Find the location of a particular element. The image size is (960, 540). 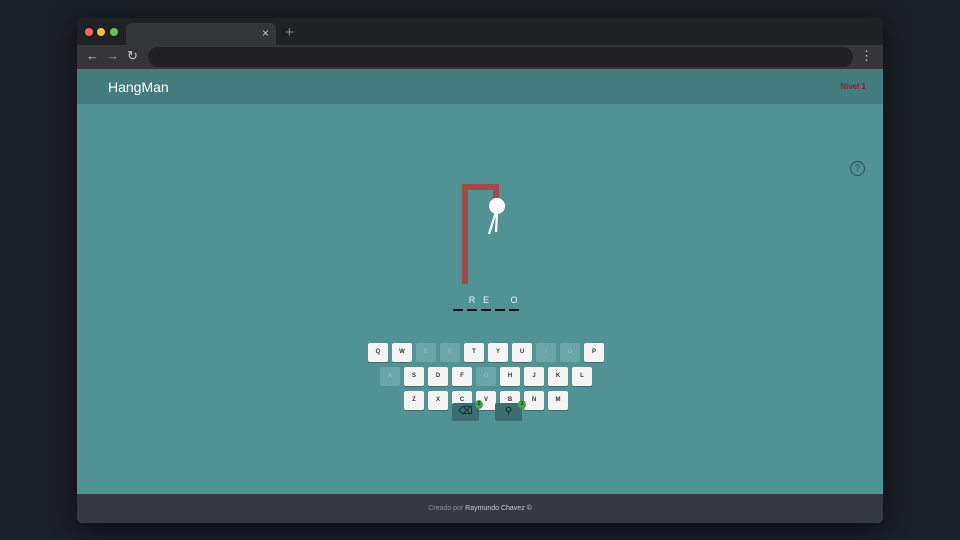

key-f: F is located at coordinates (462, 376).